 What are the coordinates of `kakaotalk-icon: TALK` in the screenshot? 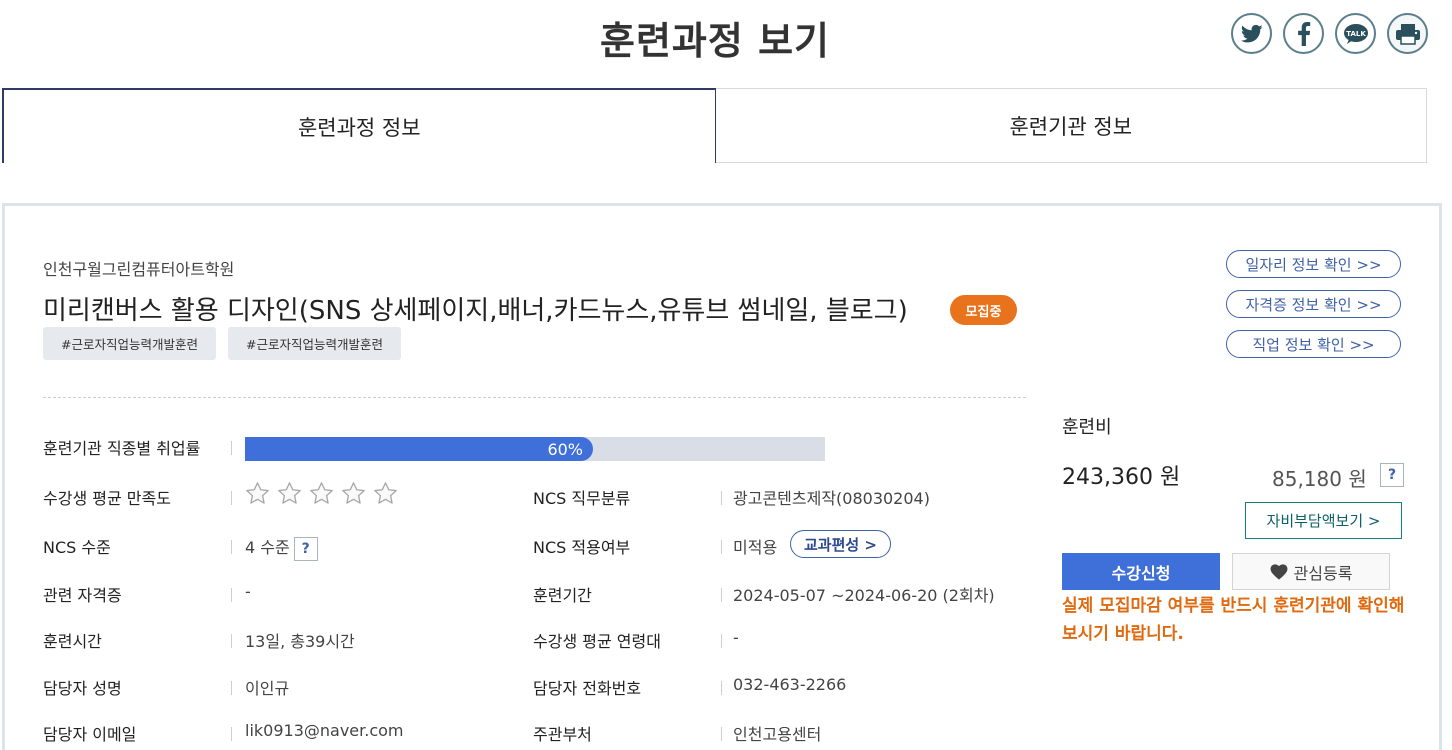 It's located at (1355, 33).